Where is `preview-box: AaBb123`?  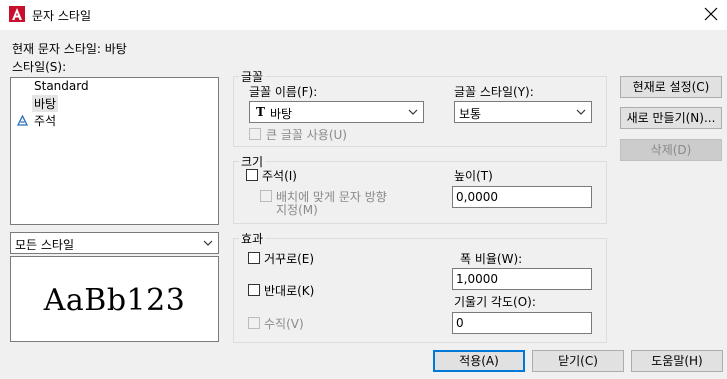
preview-box: AaBb123 is located at coordinates (114, 299).